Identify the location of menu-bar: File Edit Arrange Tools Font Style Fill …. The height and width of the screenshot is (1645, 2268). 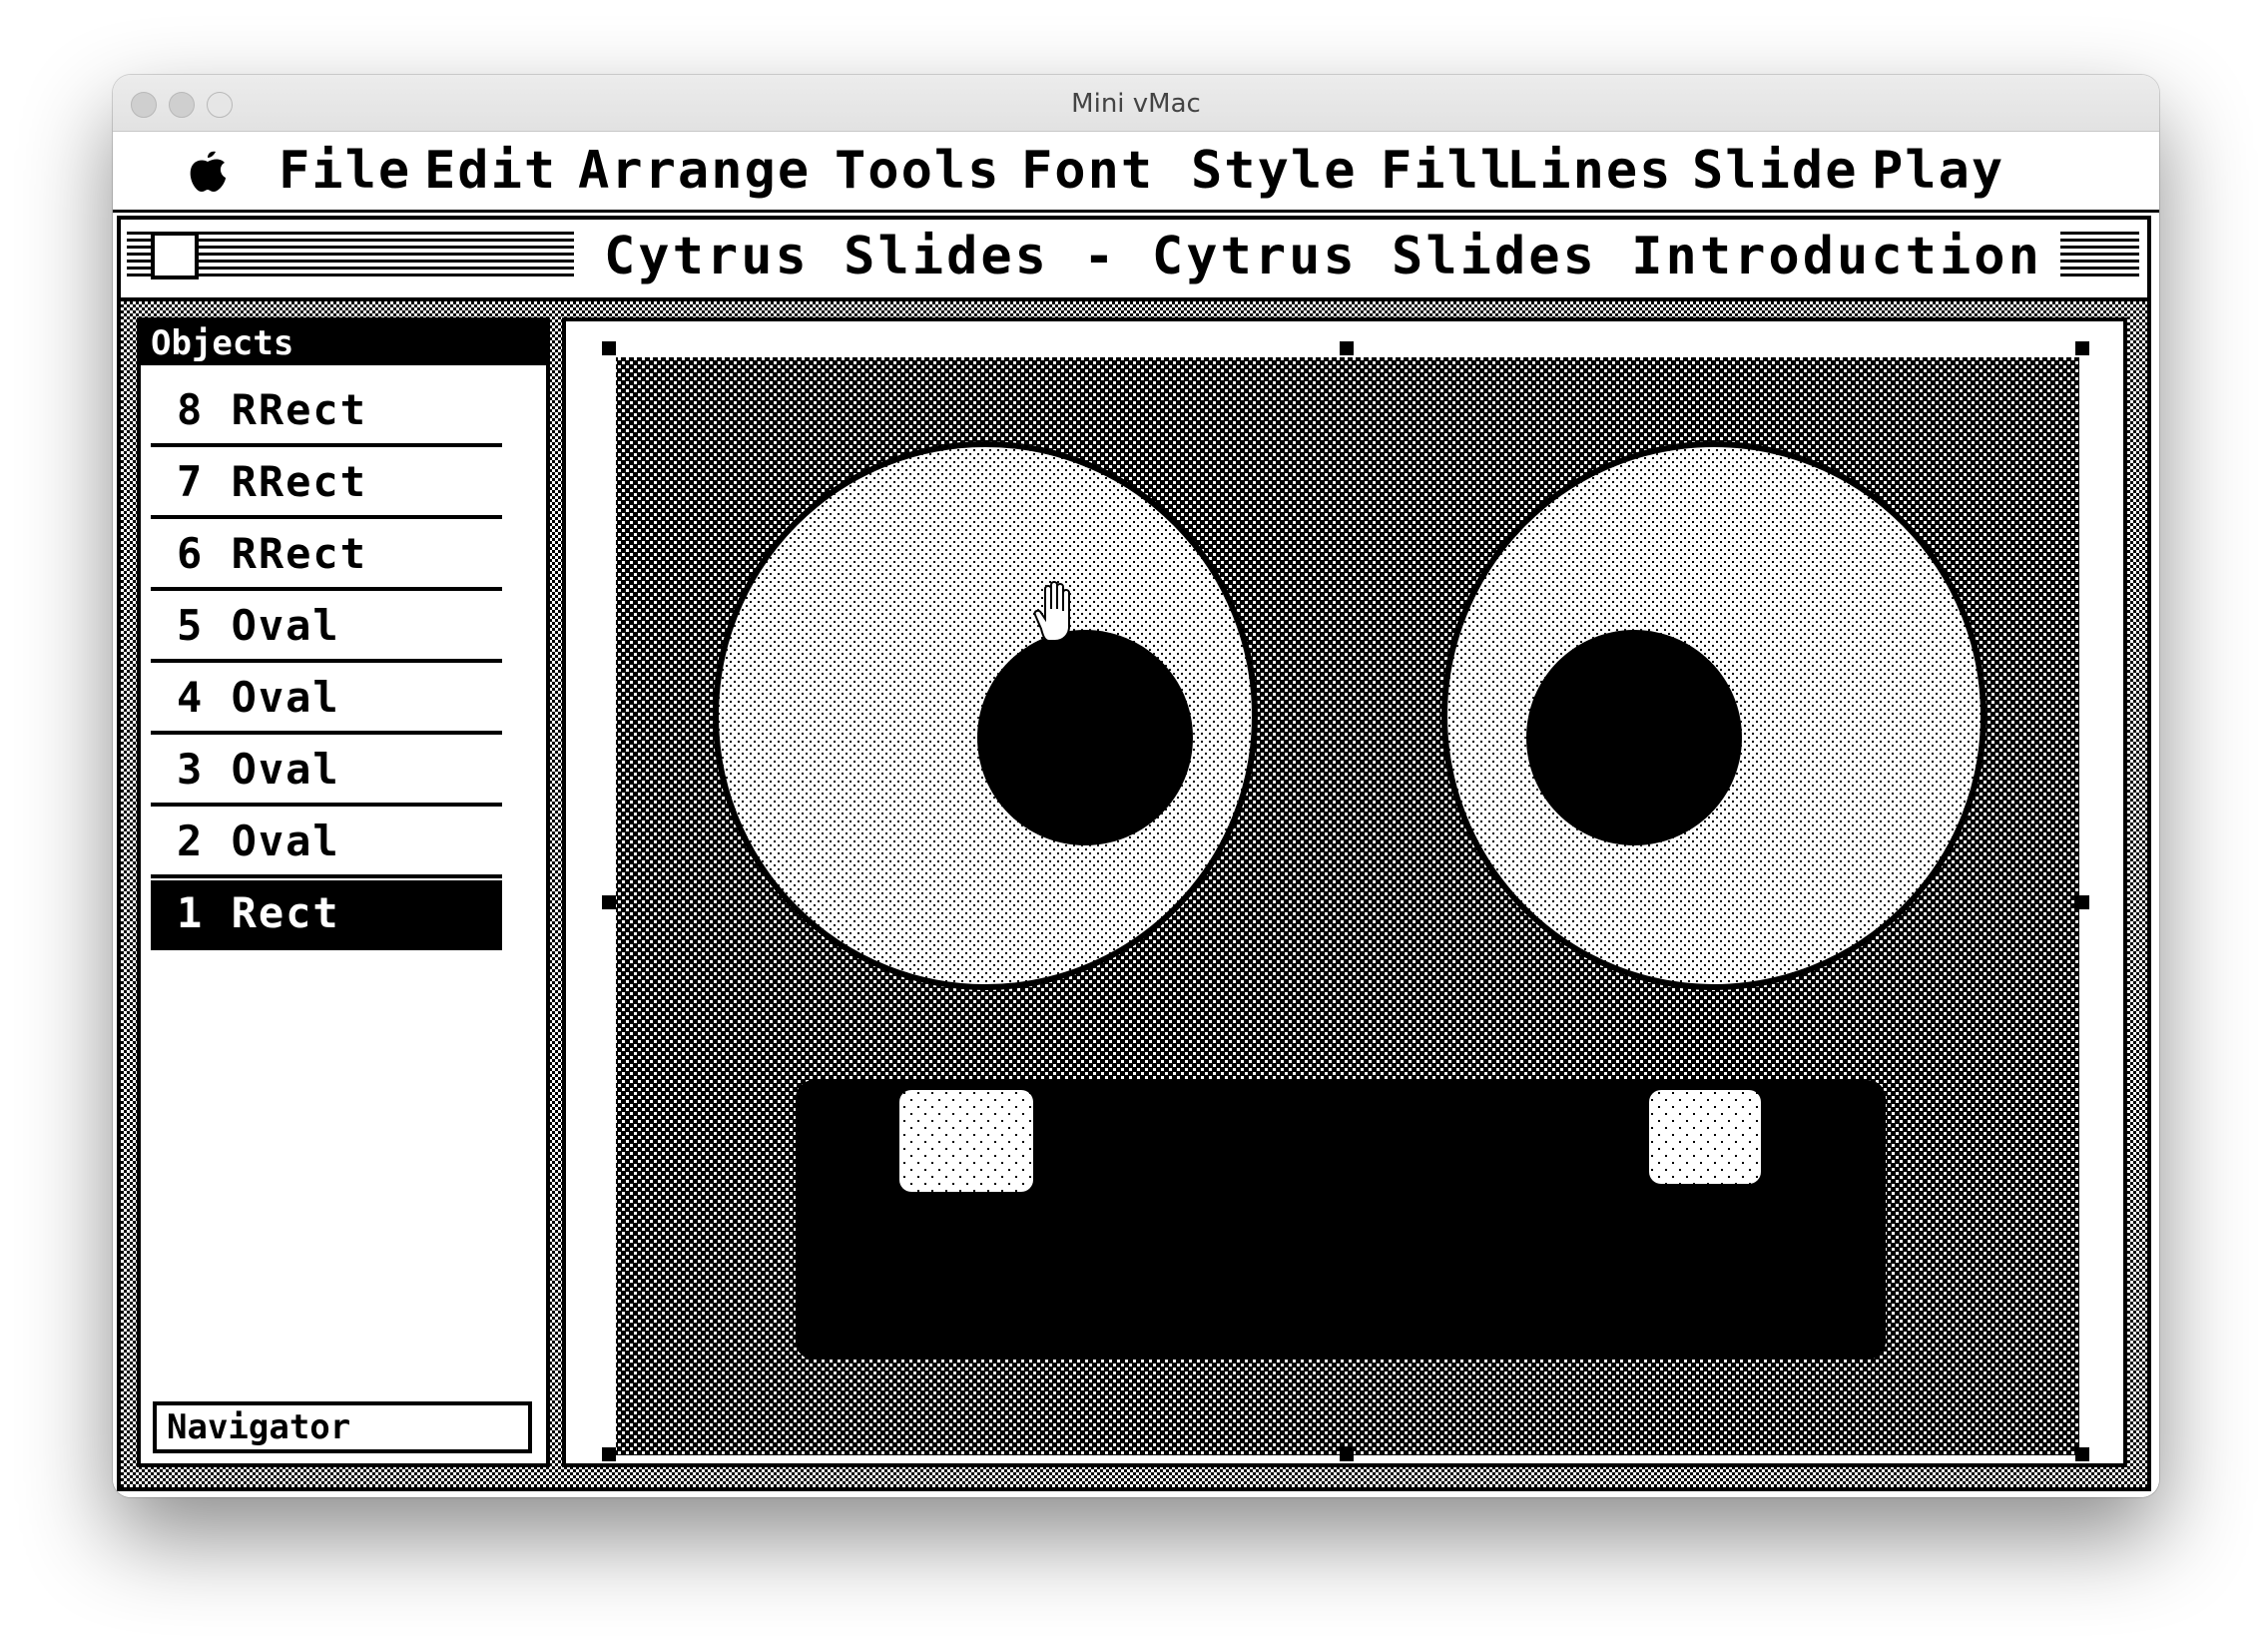
(1136, 172).